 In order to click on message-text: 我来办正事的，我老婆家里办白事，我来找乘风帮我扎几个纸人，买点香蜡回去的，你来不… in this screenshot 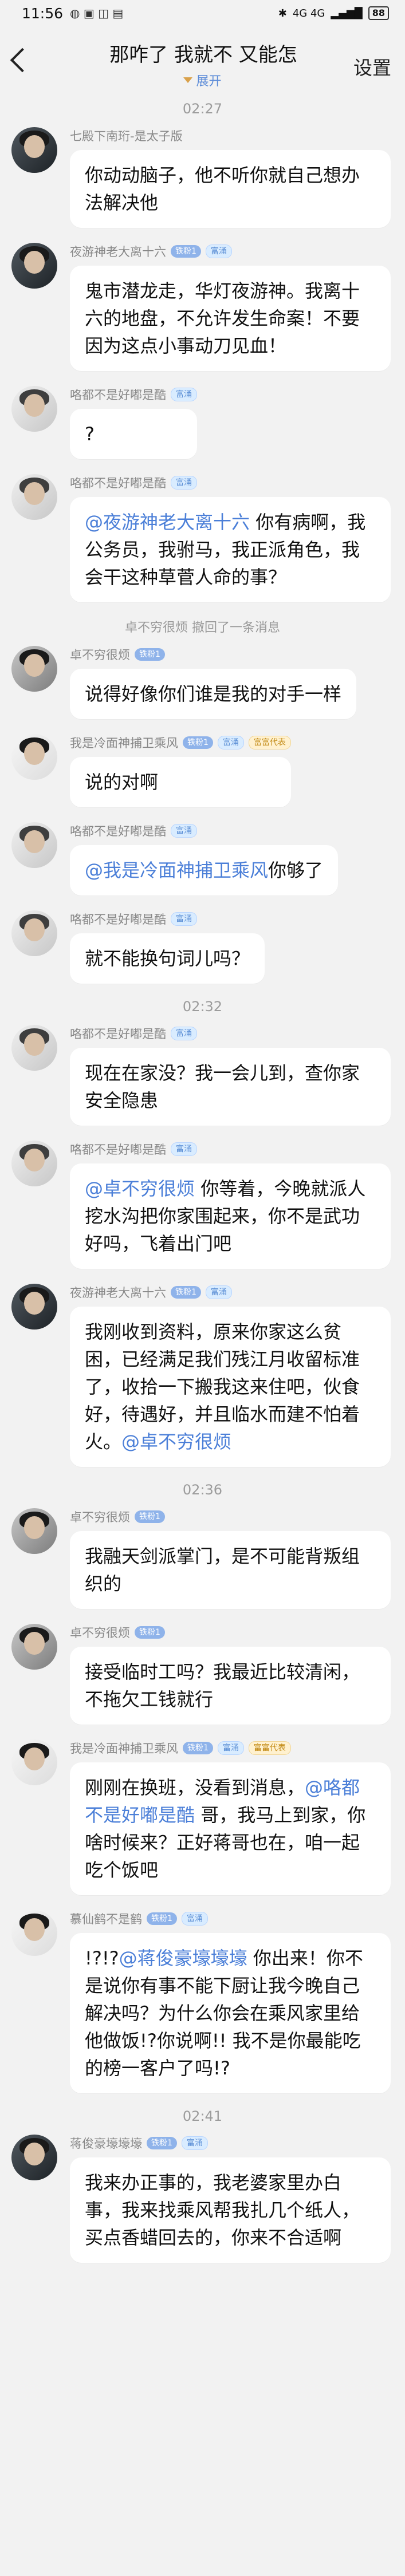, I will do `click(222, 2210)`.